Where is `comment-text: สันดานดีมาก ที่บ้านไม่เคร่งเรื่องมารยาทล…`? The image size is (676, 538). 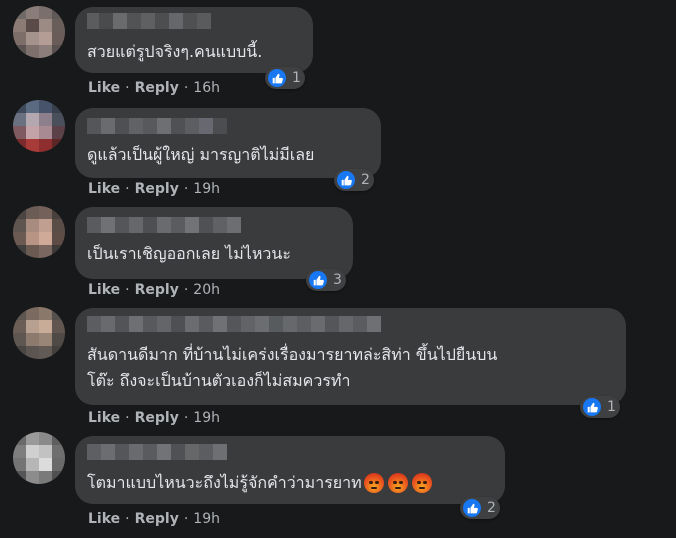 comment-text: สันดานดีมาก ที่บ้านไม่เคร่งเรื่องมารยาทล… is located at coordinates (292, 367).